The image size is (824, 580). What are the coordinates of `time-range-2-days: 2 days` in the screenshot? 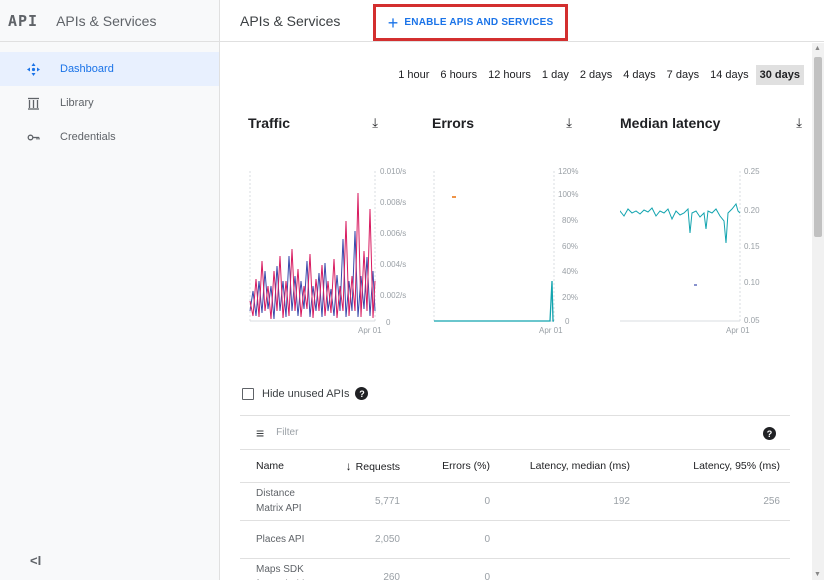 It's located at (596, 75).